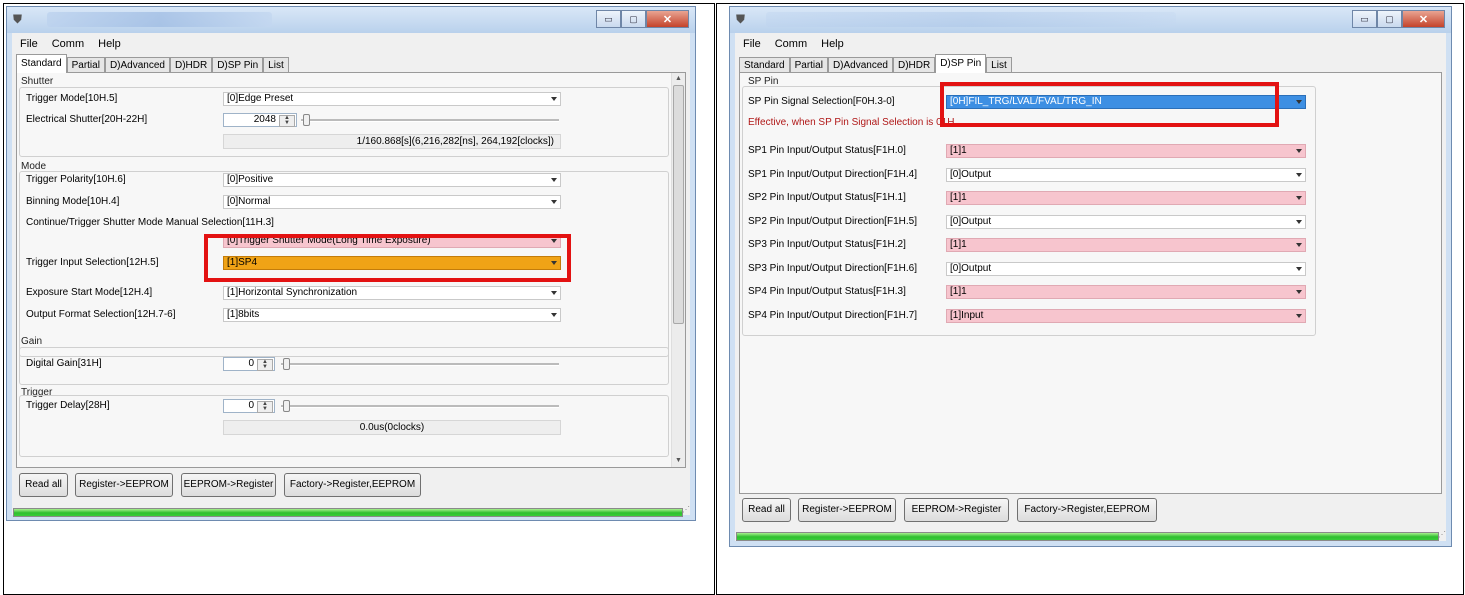 This screenshot has width=1465, height=595. What do you see at coordinates (1087, 536) in the screenshot?
I see `right-progress-bar` at bounding box center [1087, 536].